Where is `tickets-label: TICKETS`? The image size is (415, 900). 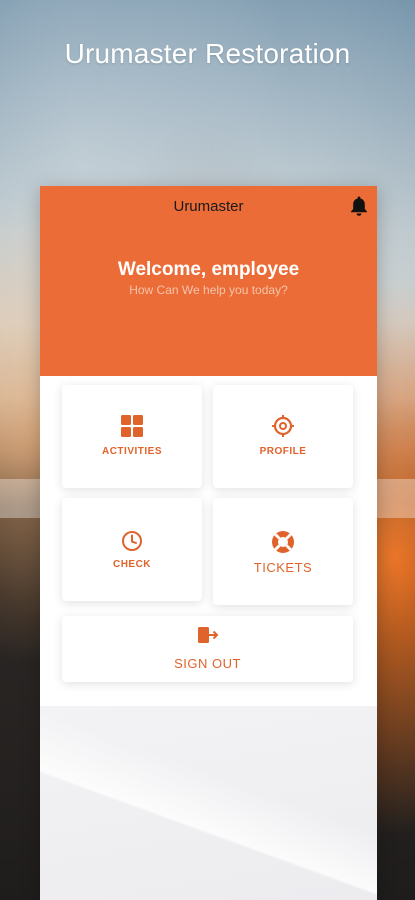 tickets-label: TICKETS is located at coordinates (283, 567).